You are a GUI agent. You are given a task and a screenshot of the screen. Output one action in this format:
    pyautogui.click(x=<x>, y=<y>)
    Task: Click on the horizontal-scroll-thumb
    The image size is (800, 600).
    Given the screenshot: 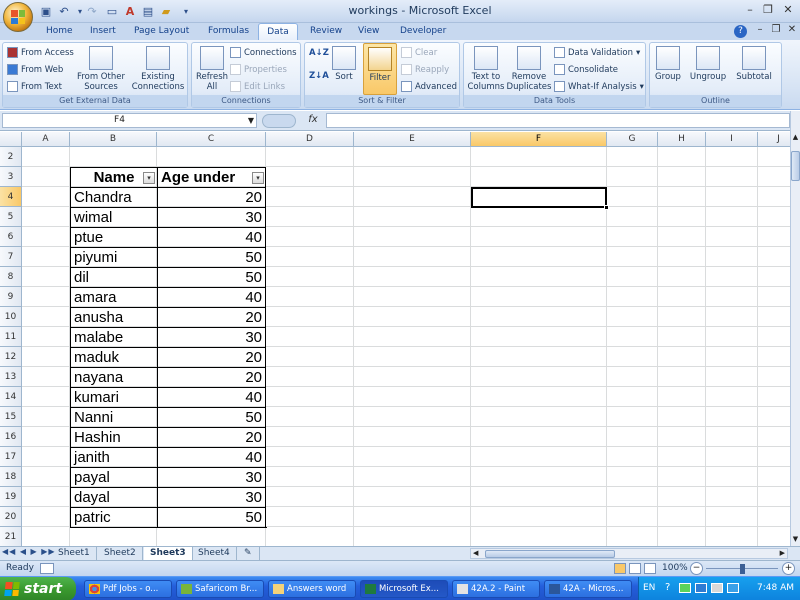 What is the action you would take?
    pyautogui.click(x=550, y=554)
    